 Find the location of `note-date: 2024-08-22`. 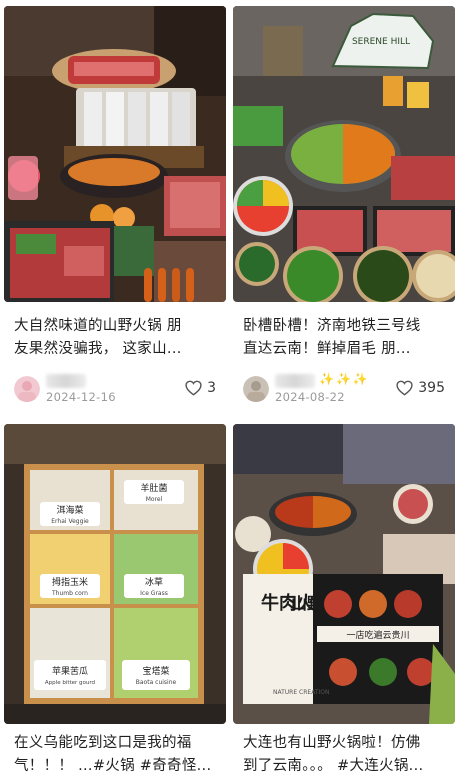

note-date: 2024-08-22 is located at coordinates (310, 397).